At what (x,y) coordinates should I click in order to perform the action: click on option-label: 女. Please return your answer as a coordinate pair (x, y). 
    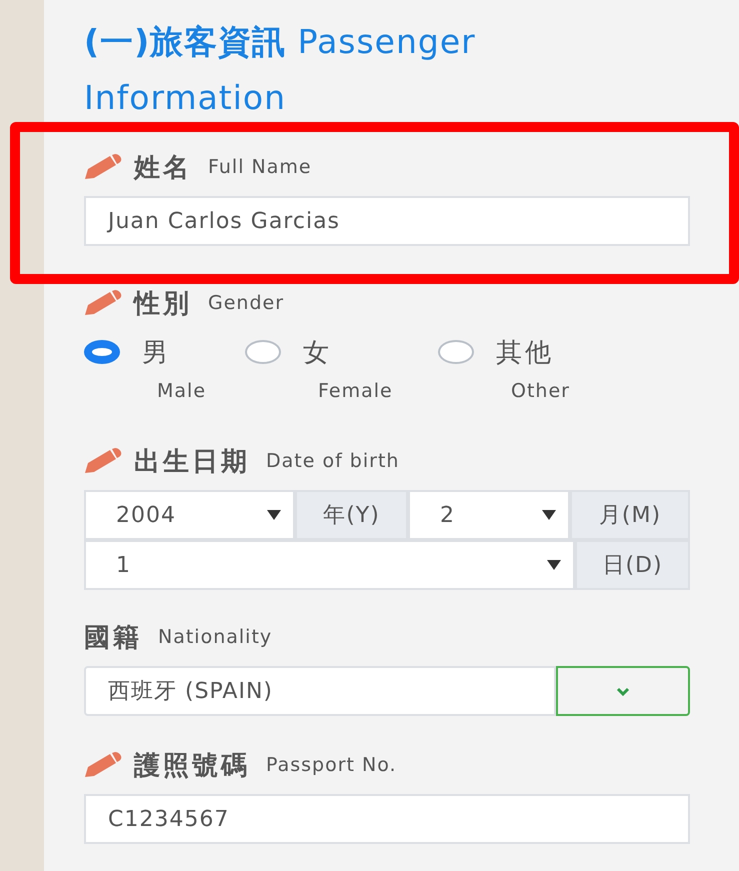
    Looking at the image, I should click on (317, 353).